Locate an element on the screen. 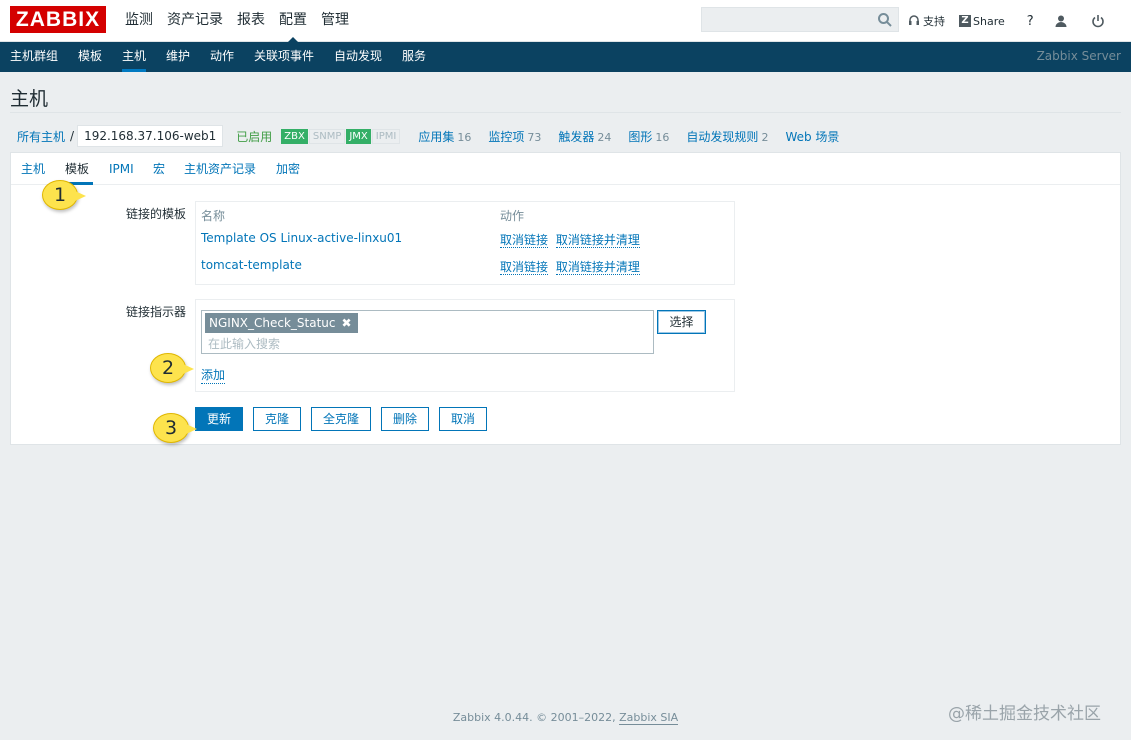 The image size is (1131, 740). selected-template-chip: NGINX_Check_Statuc ✖ is located at coordinates (281, 323).